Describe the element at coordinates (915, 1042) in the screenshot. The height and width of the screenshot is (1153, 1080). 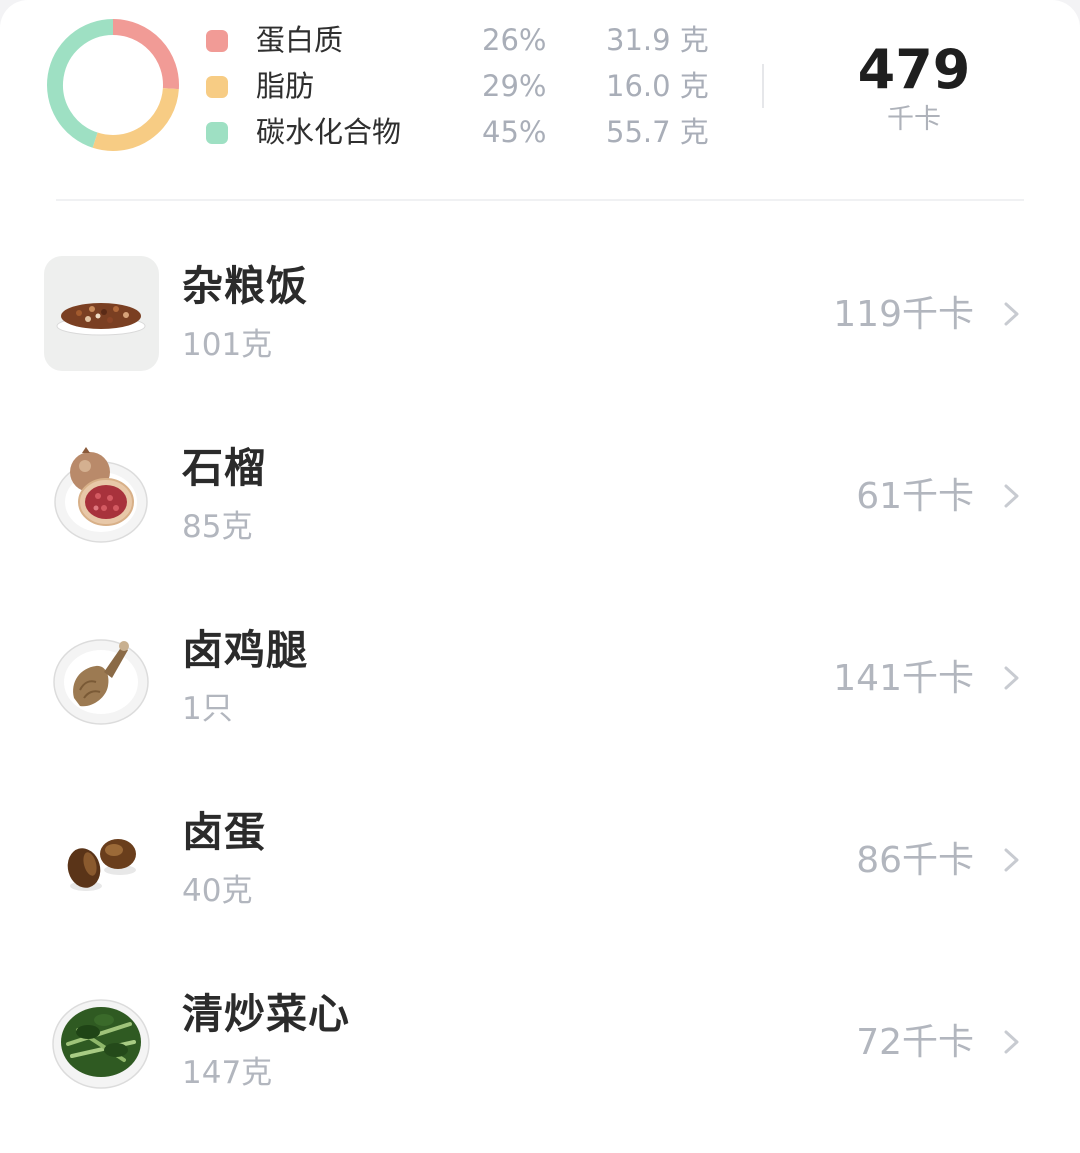
I see `food-calories: 72千卡` at that location.